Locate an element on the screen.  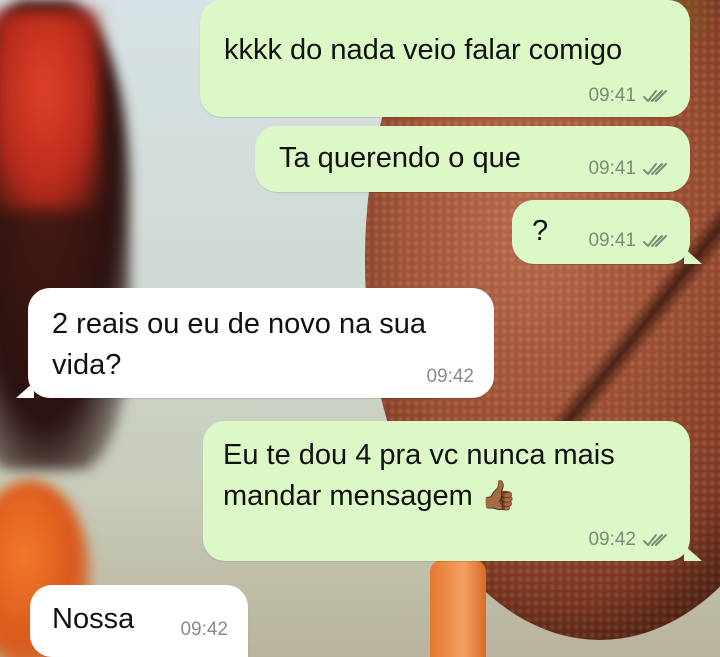
message-bubble-incoming: Nossa 09:42 is located at coordinates (139, 621).